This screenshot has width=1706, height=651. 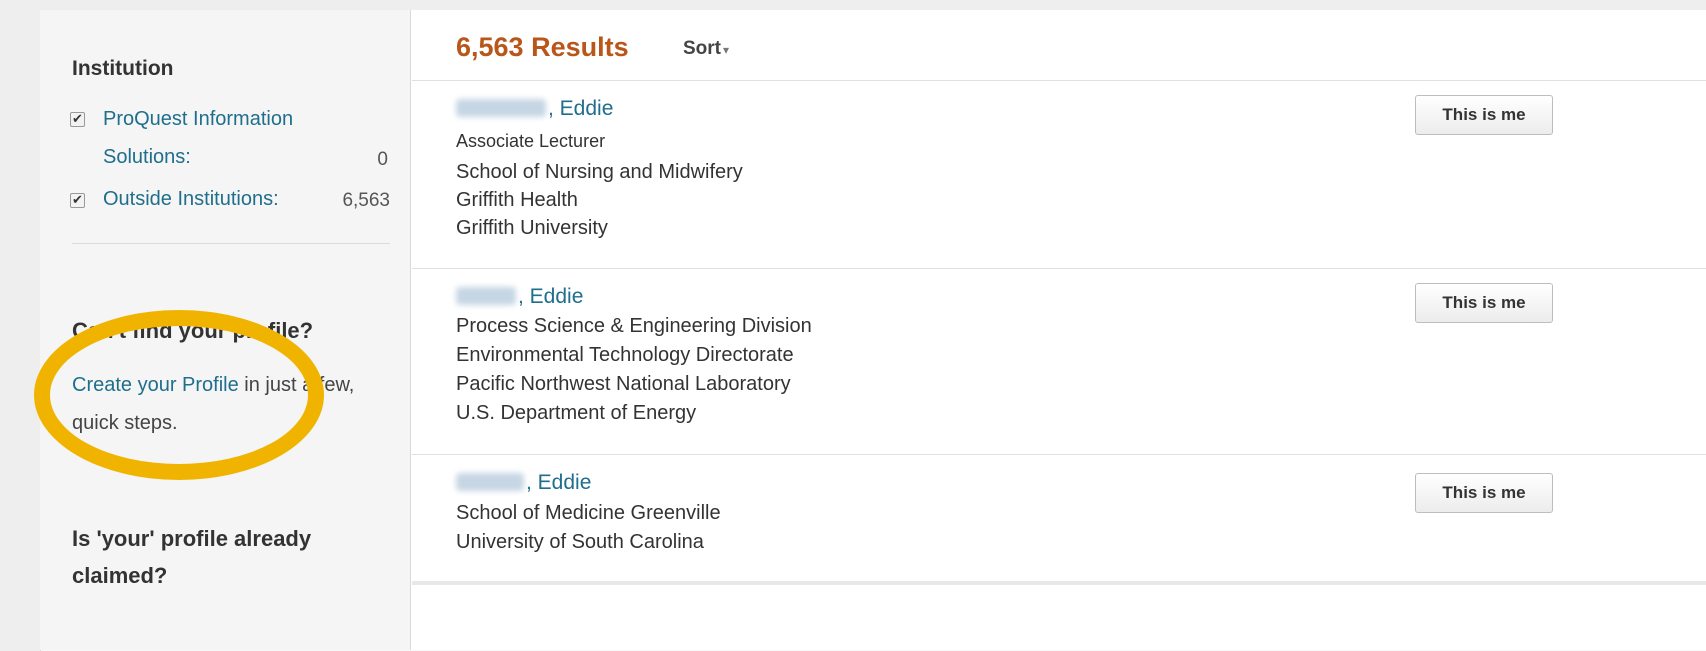 I want to click on profile-claimed-title: Is 'your' profile already claimed?, so click(x=232, y=557).